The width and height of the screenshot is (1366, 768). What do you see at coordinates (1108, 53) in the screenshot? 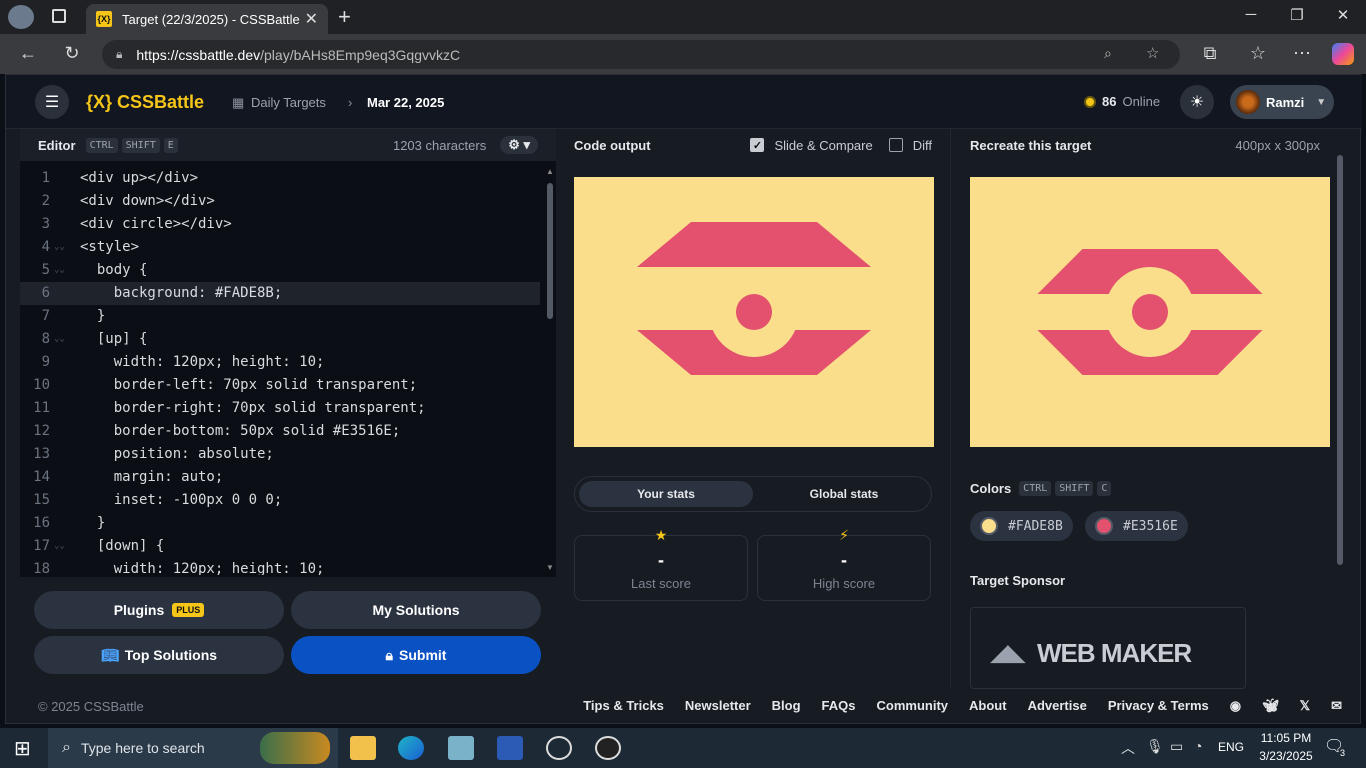
I see `zoom-icon: ⌕` at bounding box center [1108, 53].